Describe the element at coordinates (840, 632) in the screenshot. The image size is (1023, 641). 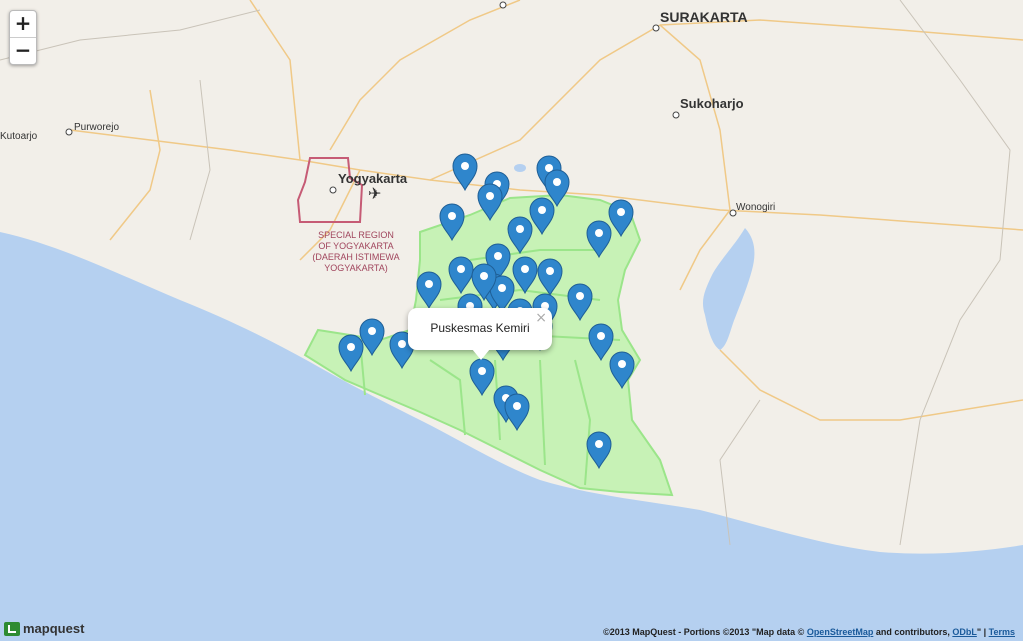
I see `openstreetmap-link: OpenStreetMap` at that location.